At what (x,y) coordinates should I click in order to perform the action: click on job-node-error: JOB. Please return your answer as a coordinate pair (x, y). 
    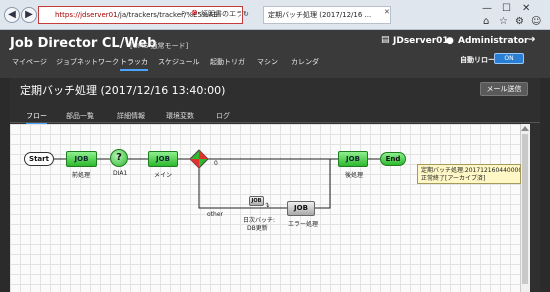
    Looking at the image, I should click on (301, 208).